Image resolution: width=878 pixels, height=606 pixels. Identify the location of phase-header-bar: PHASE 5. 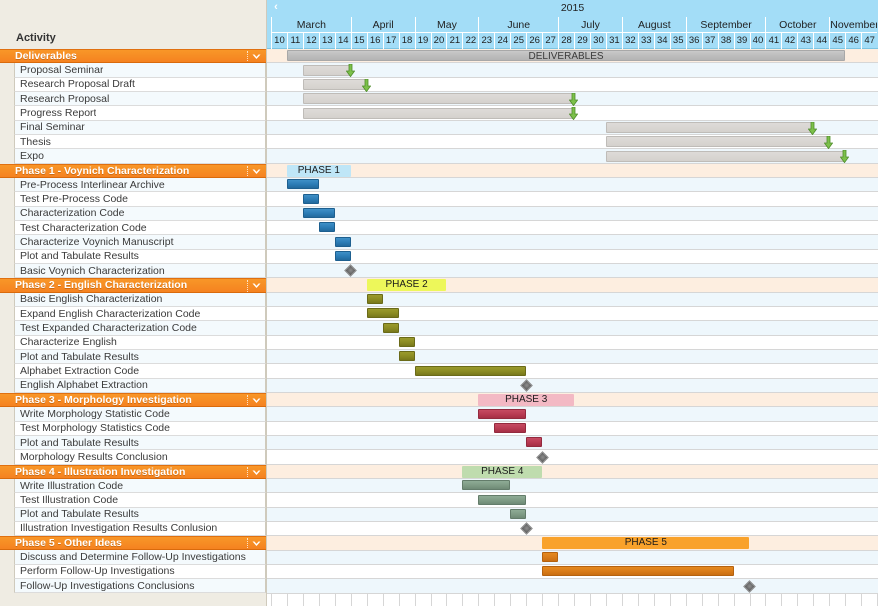
(646, 543).